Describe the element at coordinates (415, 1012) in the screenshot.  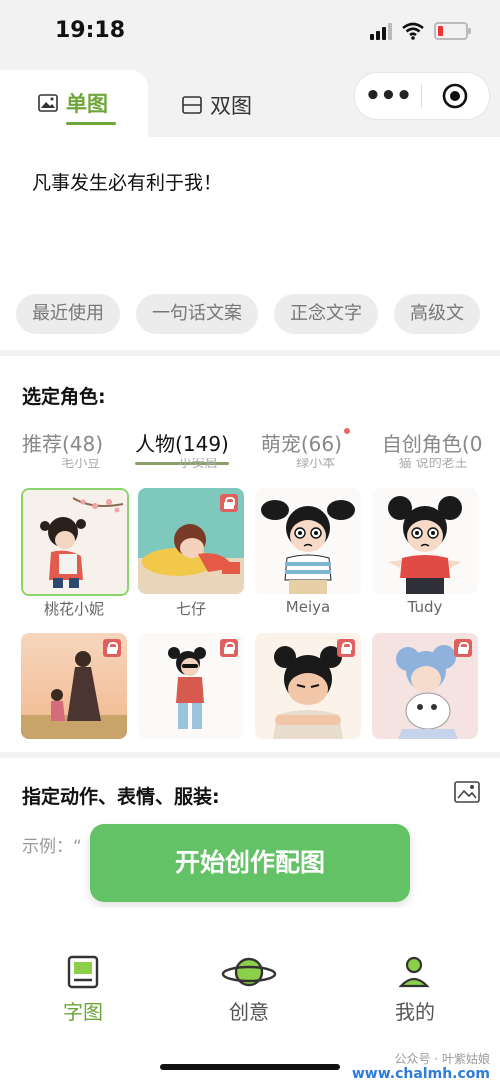
I see `nav-label: 我的` at that location.